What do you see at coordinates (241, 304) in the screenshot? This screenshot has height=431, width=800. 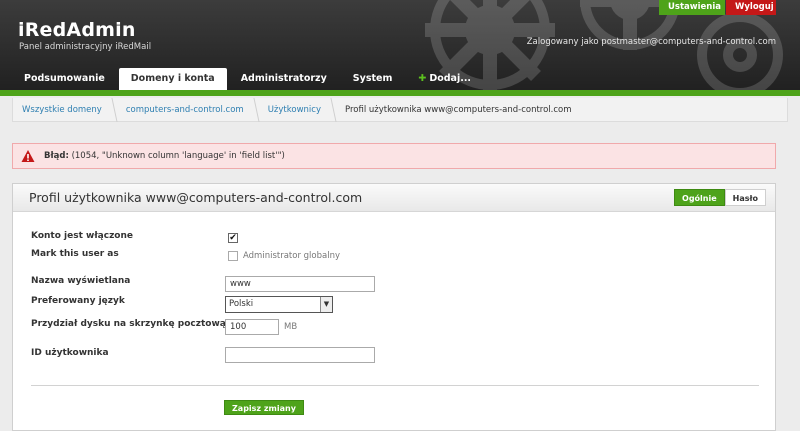 I see `language-select-value: Polski` at bounding box center [241, 304].